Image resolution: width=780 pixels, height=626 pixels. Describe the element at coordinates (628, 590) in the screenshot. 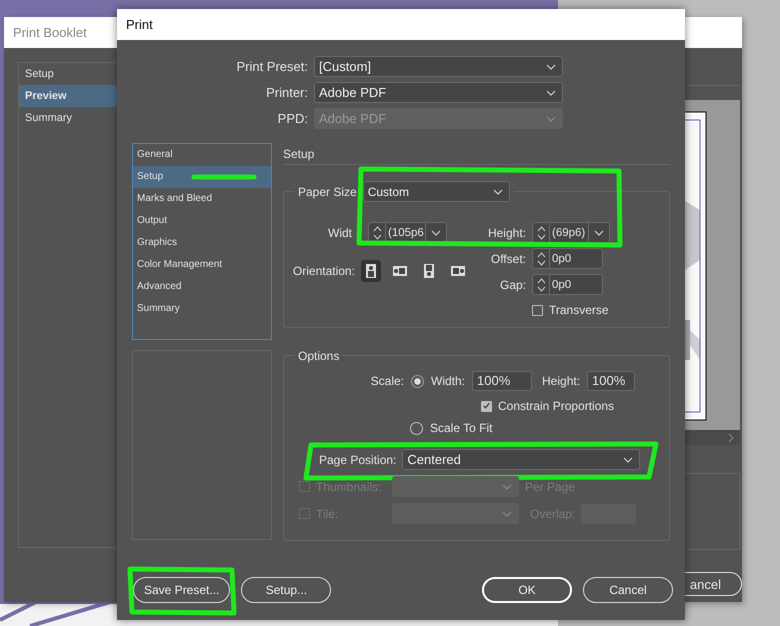

I see `dialog-button: Cancel` at that location.